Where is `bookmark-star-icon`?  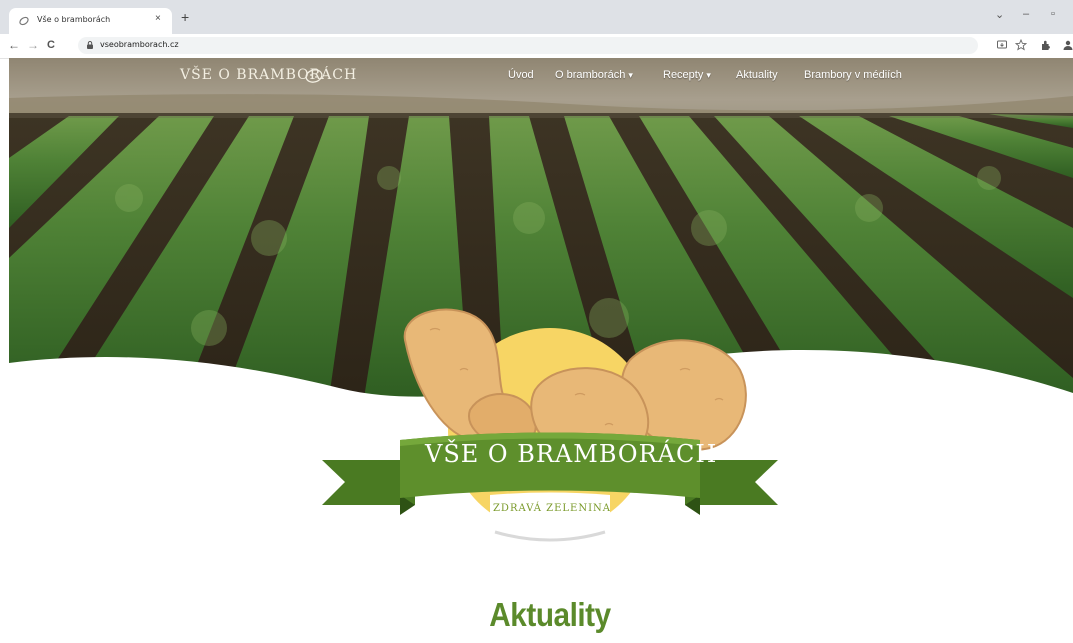
bookmark-star-icon is located at coordinates (1021, 45).